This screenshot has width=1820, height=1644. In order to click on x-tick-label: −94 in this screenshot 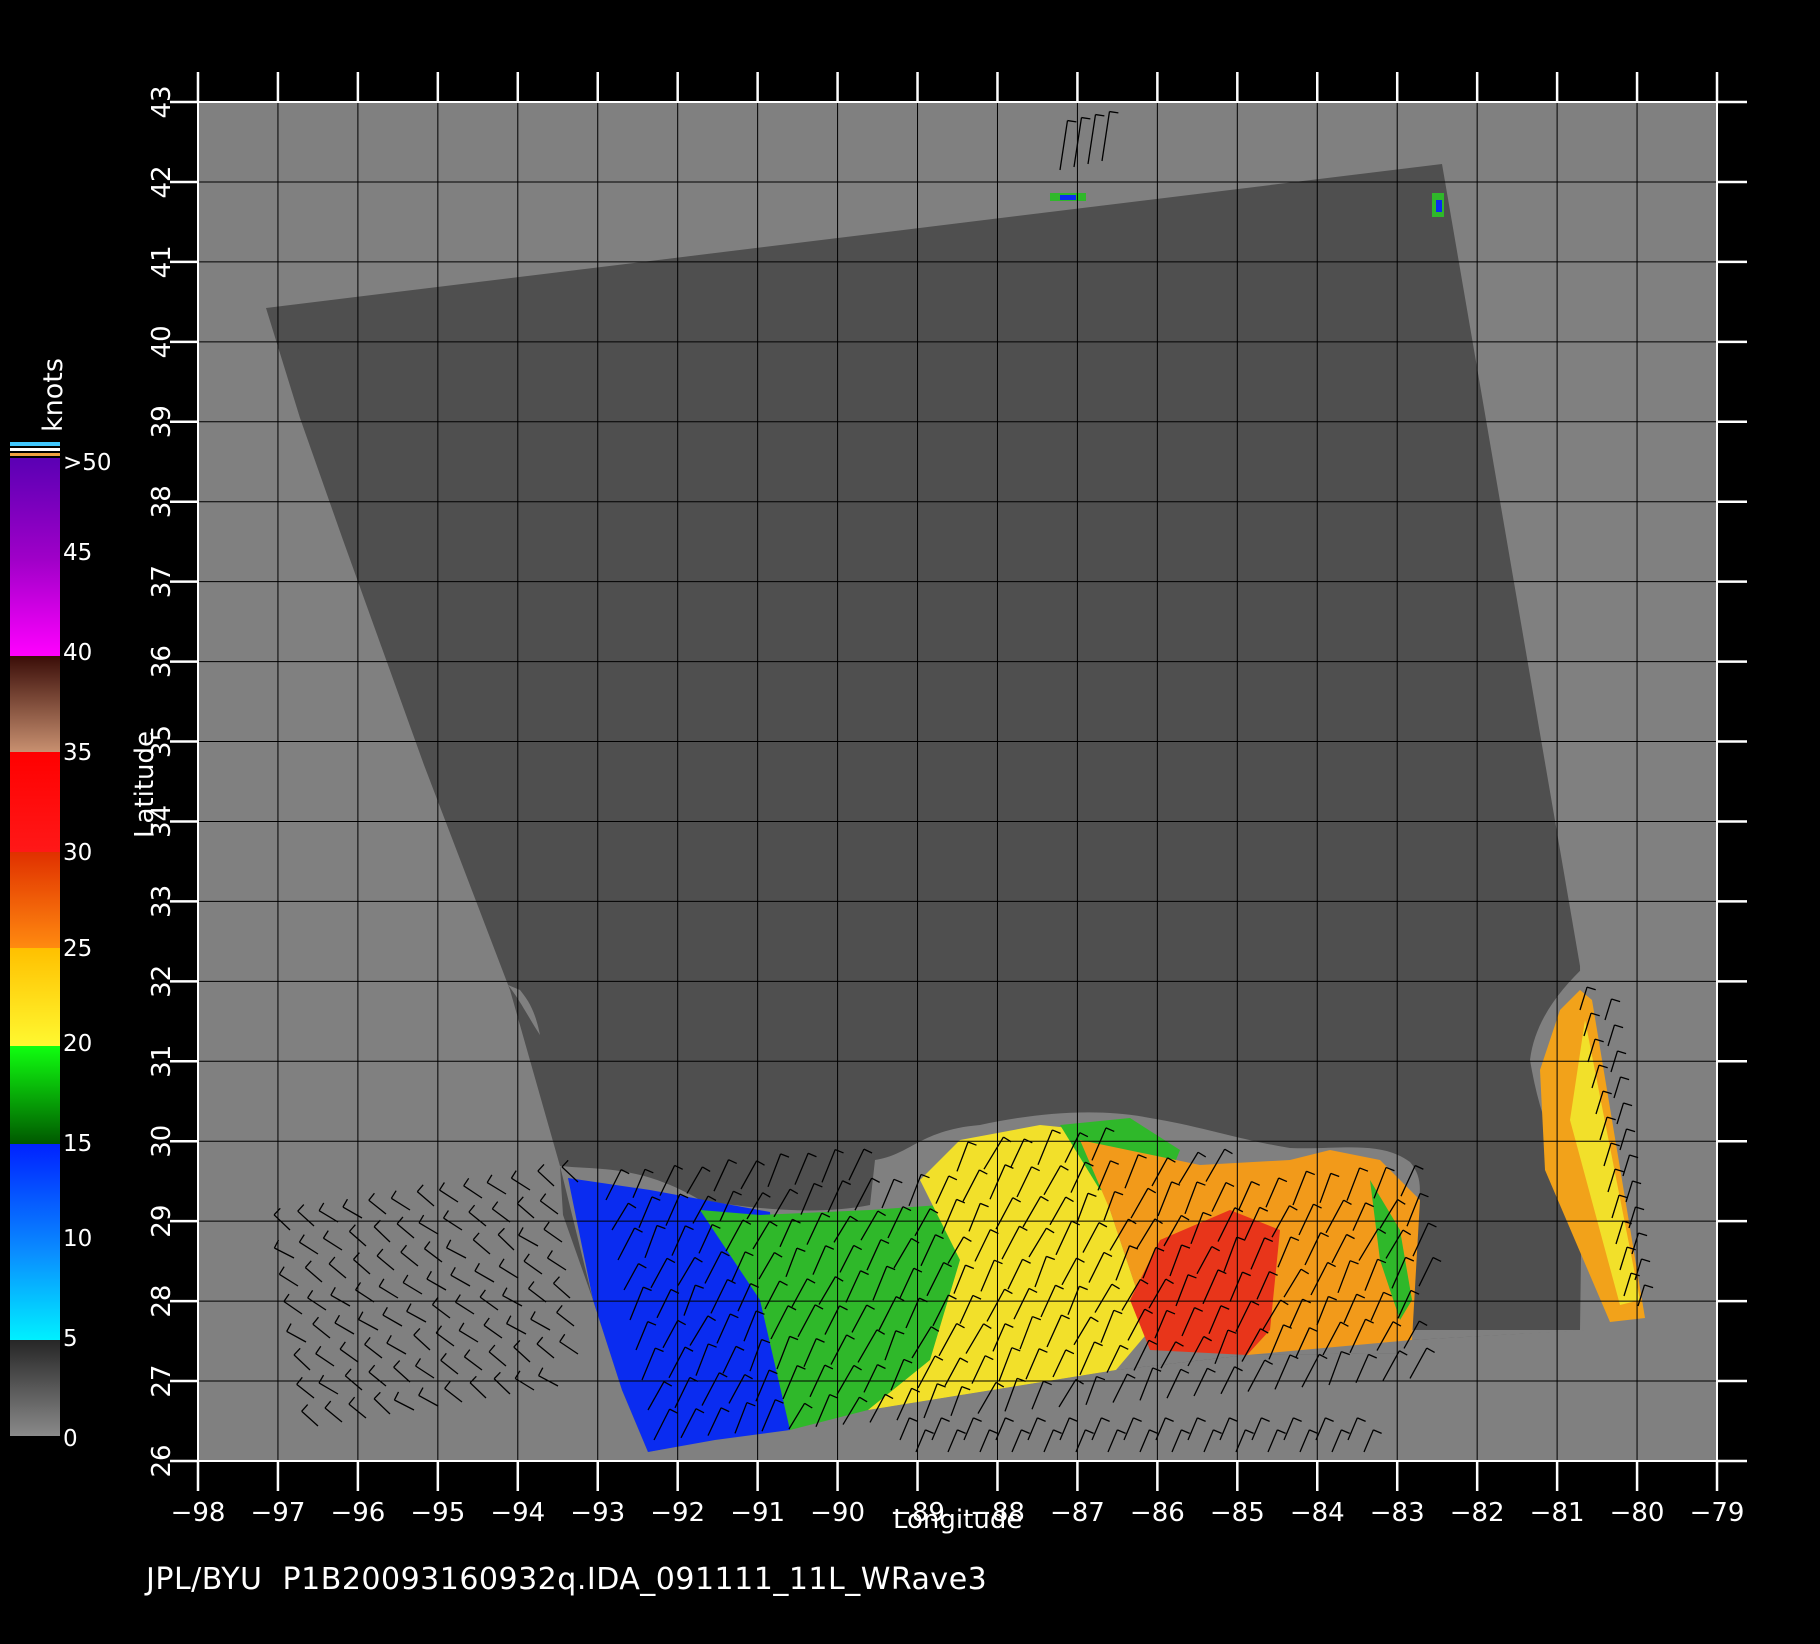, I will do `click(517, 1513)`.